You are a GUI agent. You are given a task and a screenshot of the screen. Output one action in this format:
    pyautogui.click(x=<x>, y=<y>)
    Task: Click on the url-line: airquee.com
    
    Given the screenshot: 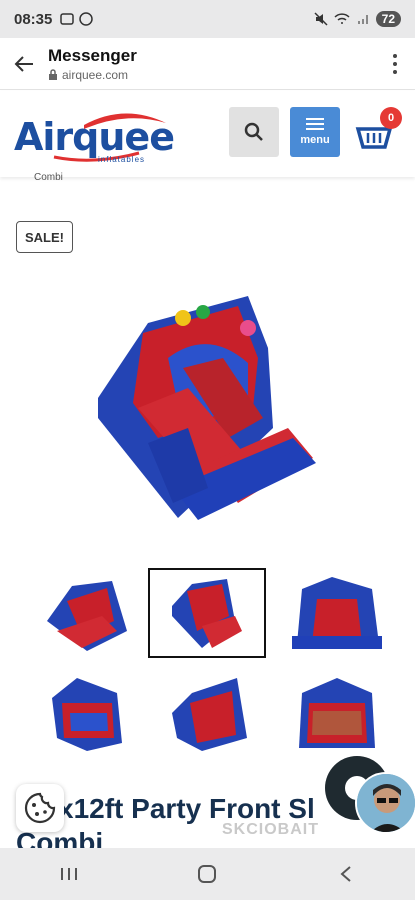 What is the action you would take?
    pyautogui.click(x=211, y=75)
    